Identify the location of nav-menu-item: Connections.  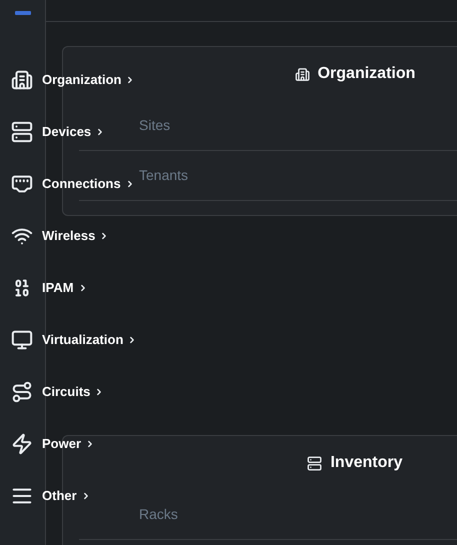
(69, 184).